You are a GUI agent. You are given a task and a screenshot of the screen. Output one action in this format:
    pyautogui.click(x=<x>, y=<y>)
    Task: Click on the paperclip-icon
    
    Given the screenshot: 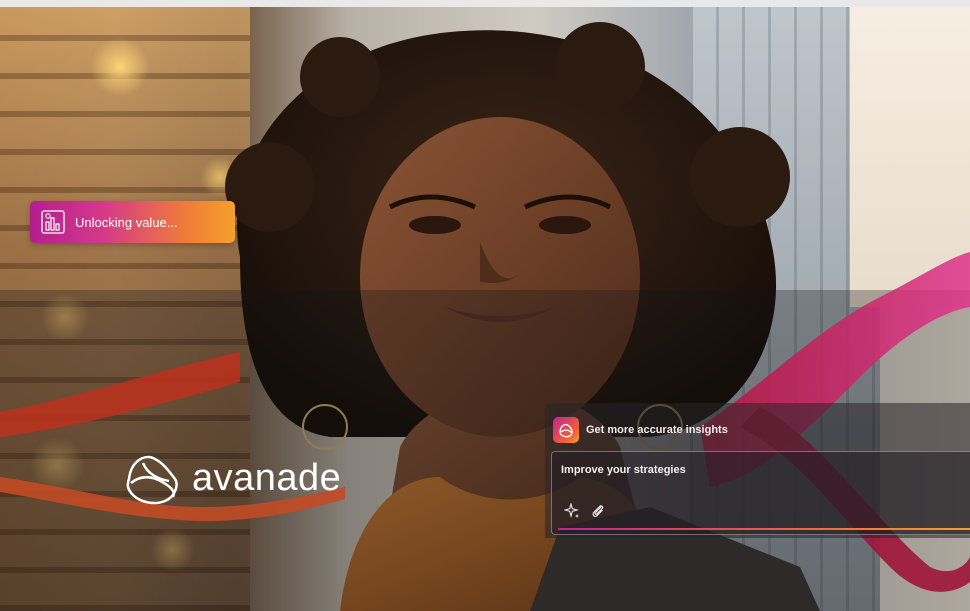 What is the action you would take?
    pyautogui.click(x=598, y=511)
    